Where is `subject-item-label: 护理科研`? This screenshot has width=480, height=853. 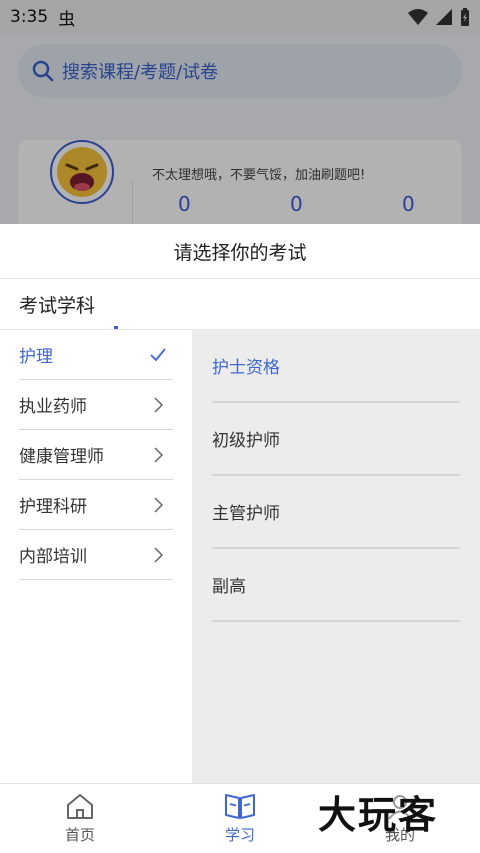
subject-item-label: 护理科研 is located at coordinates (53, 507).